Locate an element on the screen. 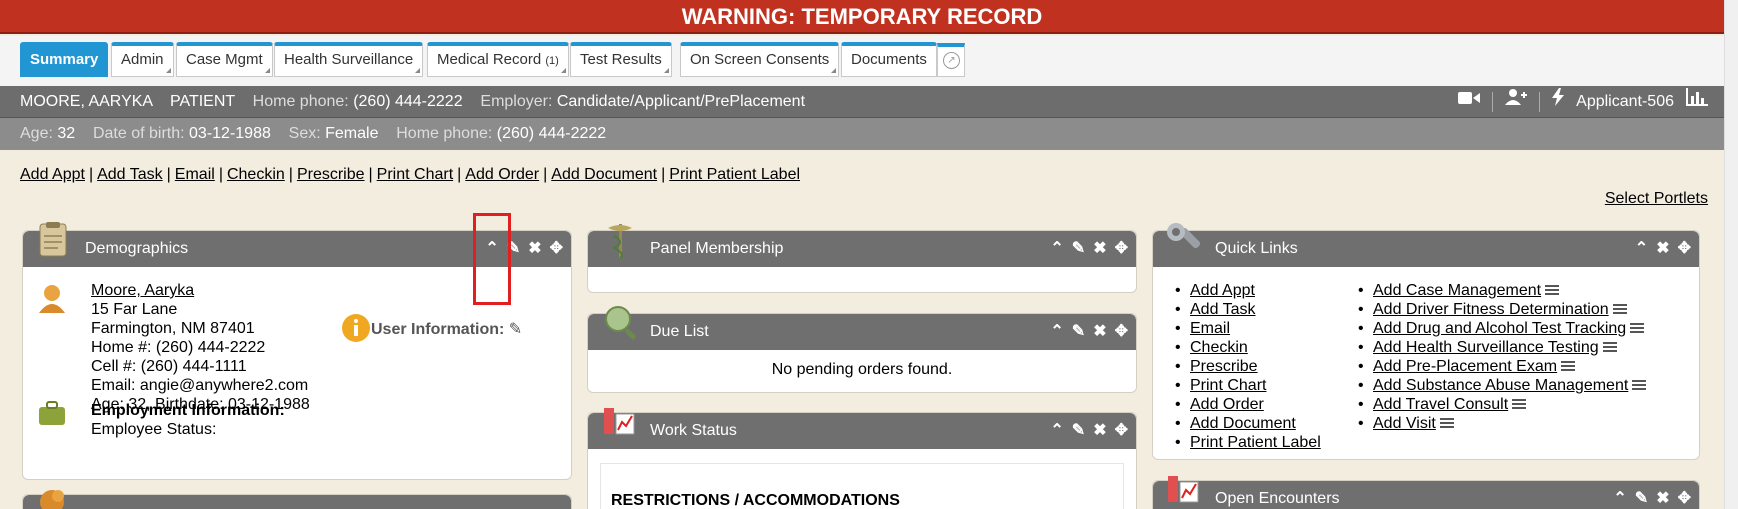 This screenshot has height=509, width=1738. quick-link-checkin: Checkin is located at coordinates (1219, 347).